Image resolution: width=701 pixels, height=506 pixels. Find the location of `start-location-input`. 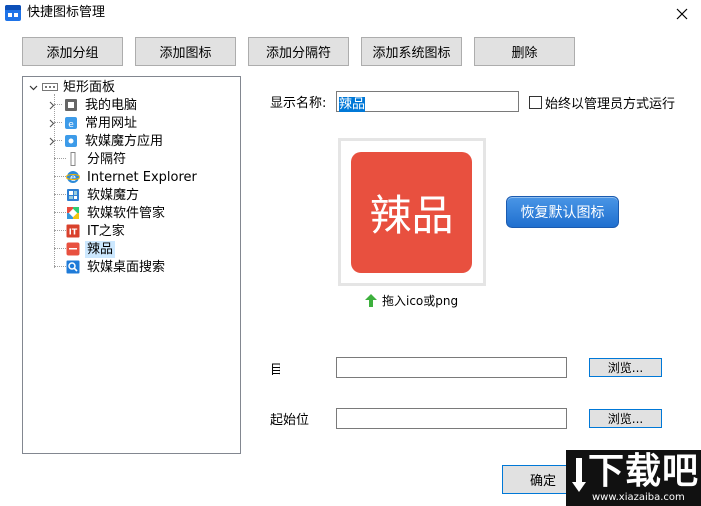

start-location-input is located at coordinates (451, 418).